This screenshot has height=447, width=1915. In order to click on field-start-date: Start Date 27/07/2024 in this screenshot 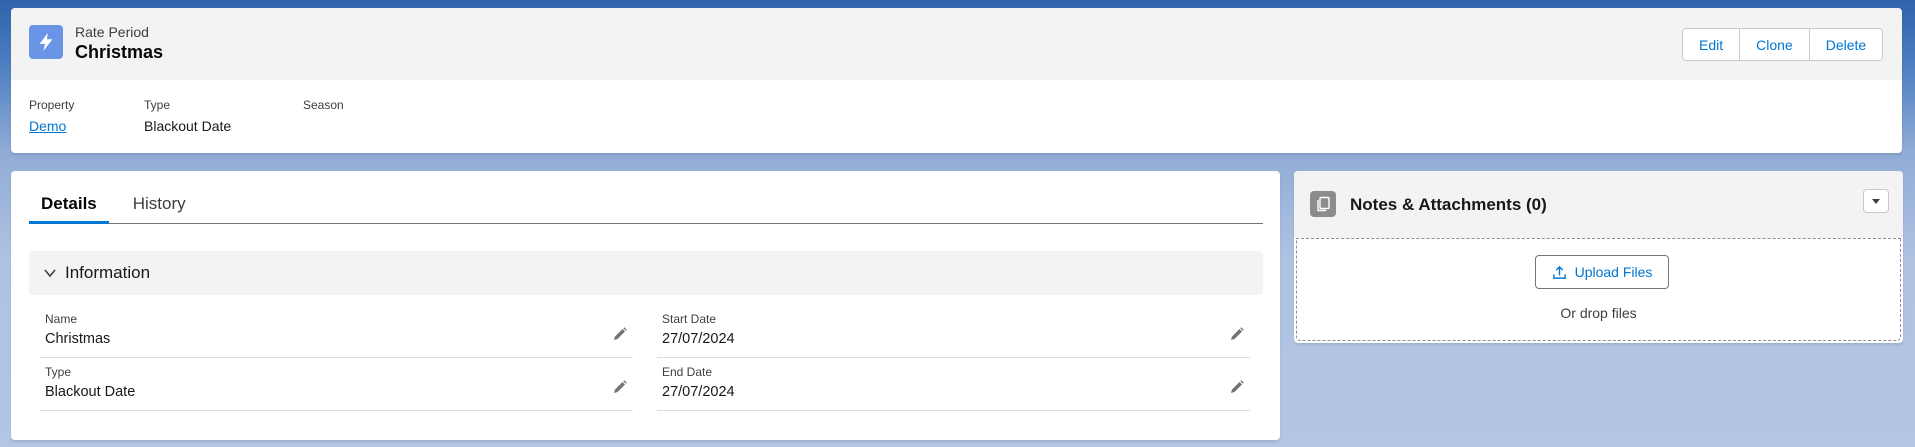, I will do `click(953, 333)`.